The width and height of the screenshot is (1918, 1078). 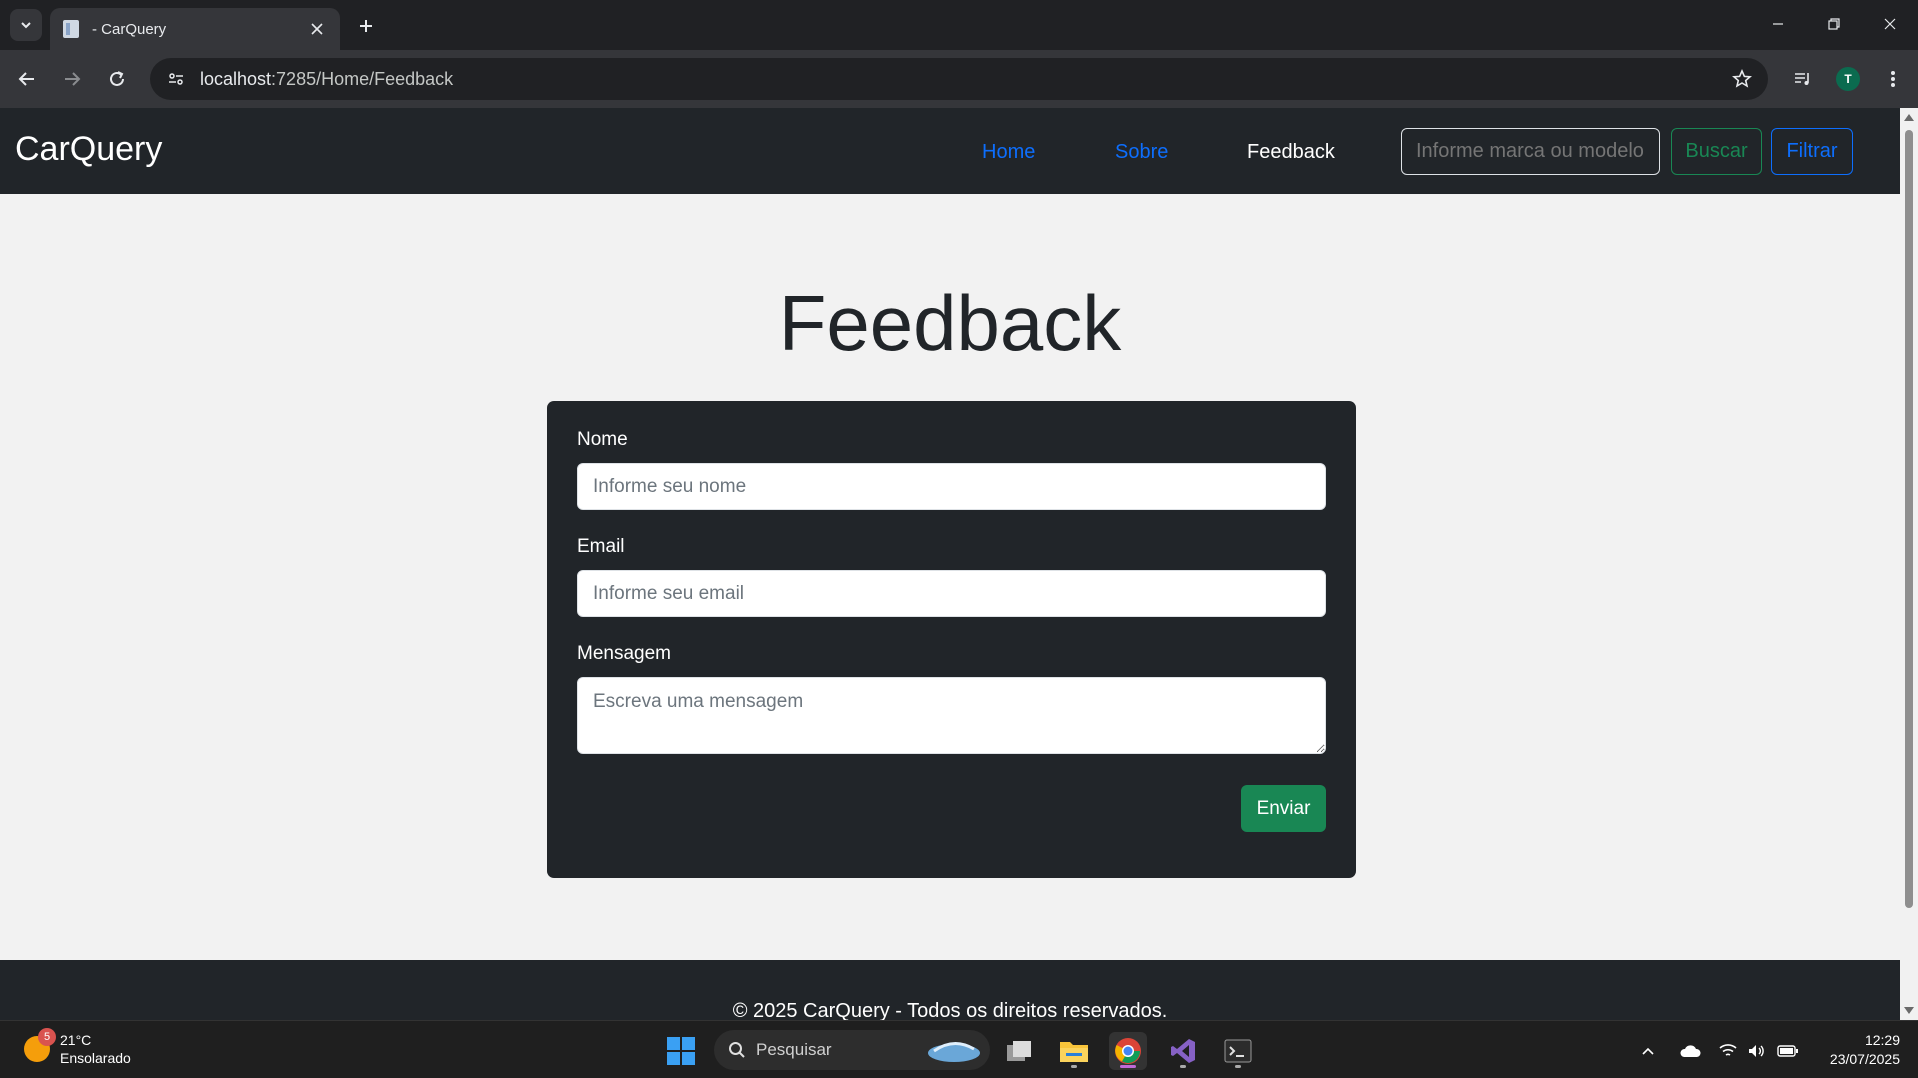 I want to click on filtrar-button: Filtrar, so click(x=1812, y=151).